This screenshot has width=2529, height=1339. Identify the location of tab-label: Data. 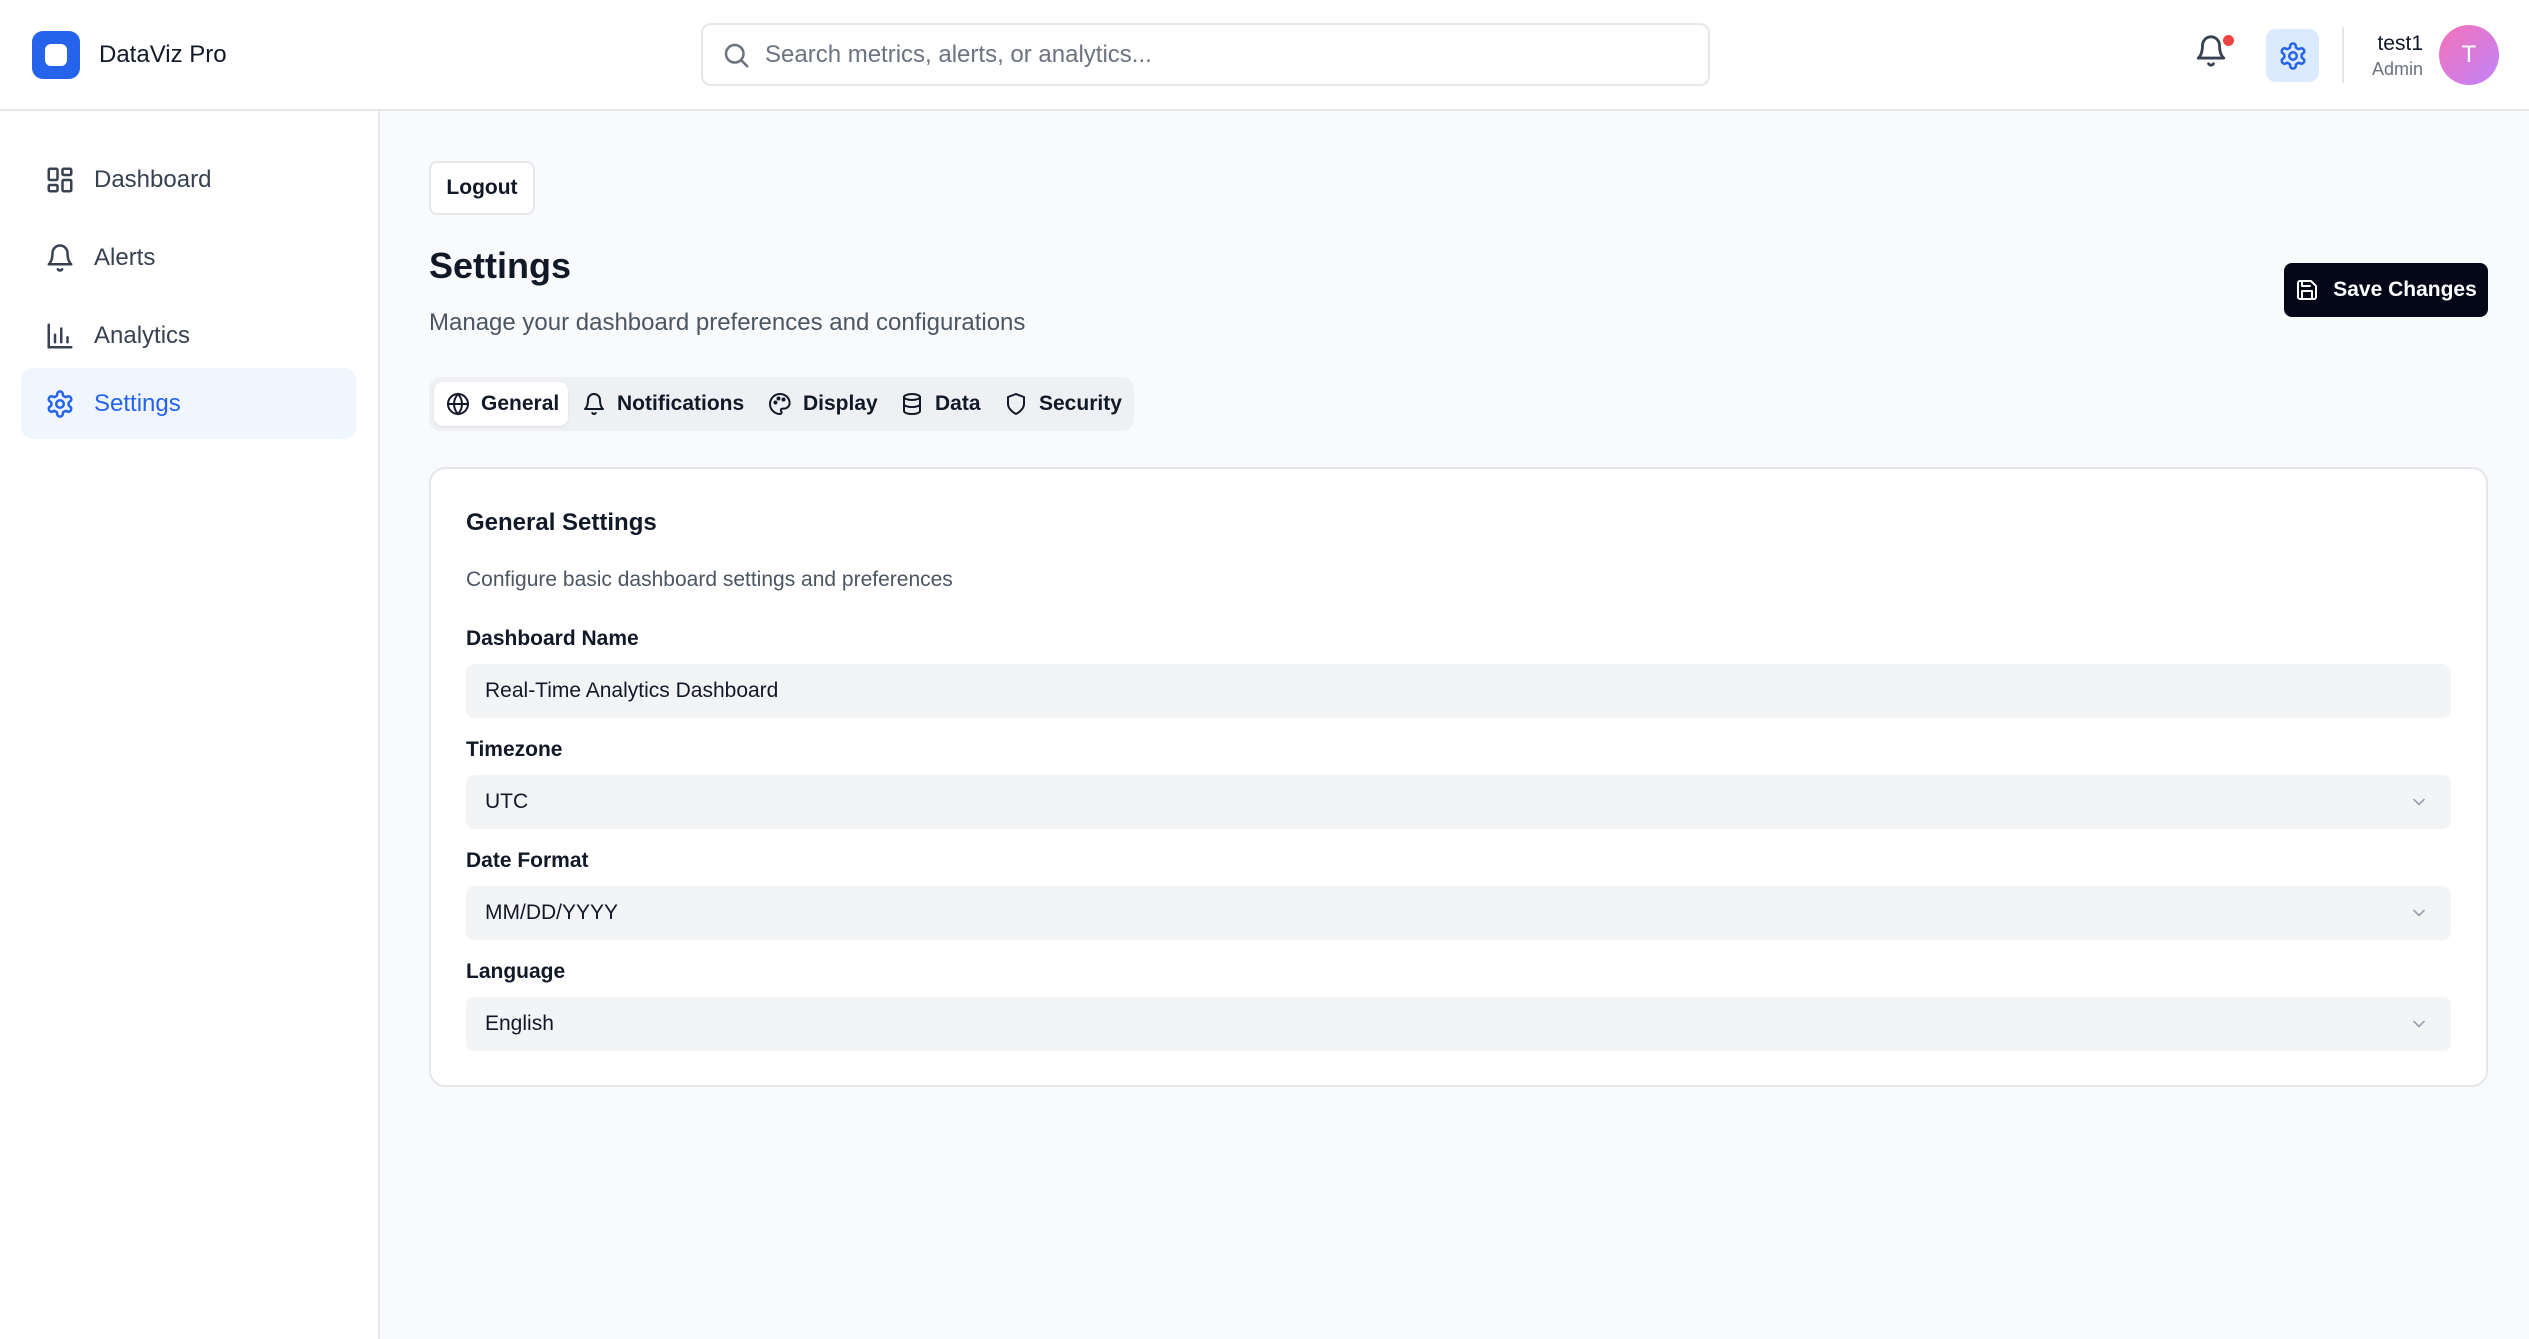
(958, 403).